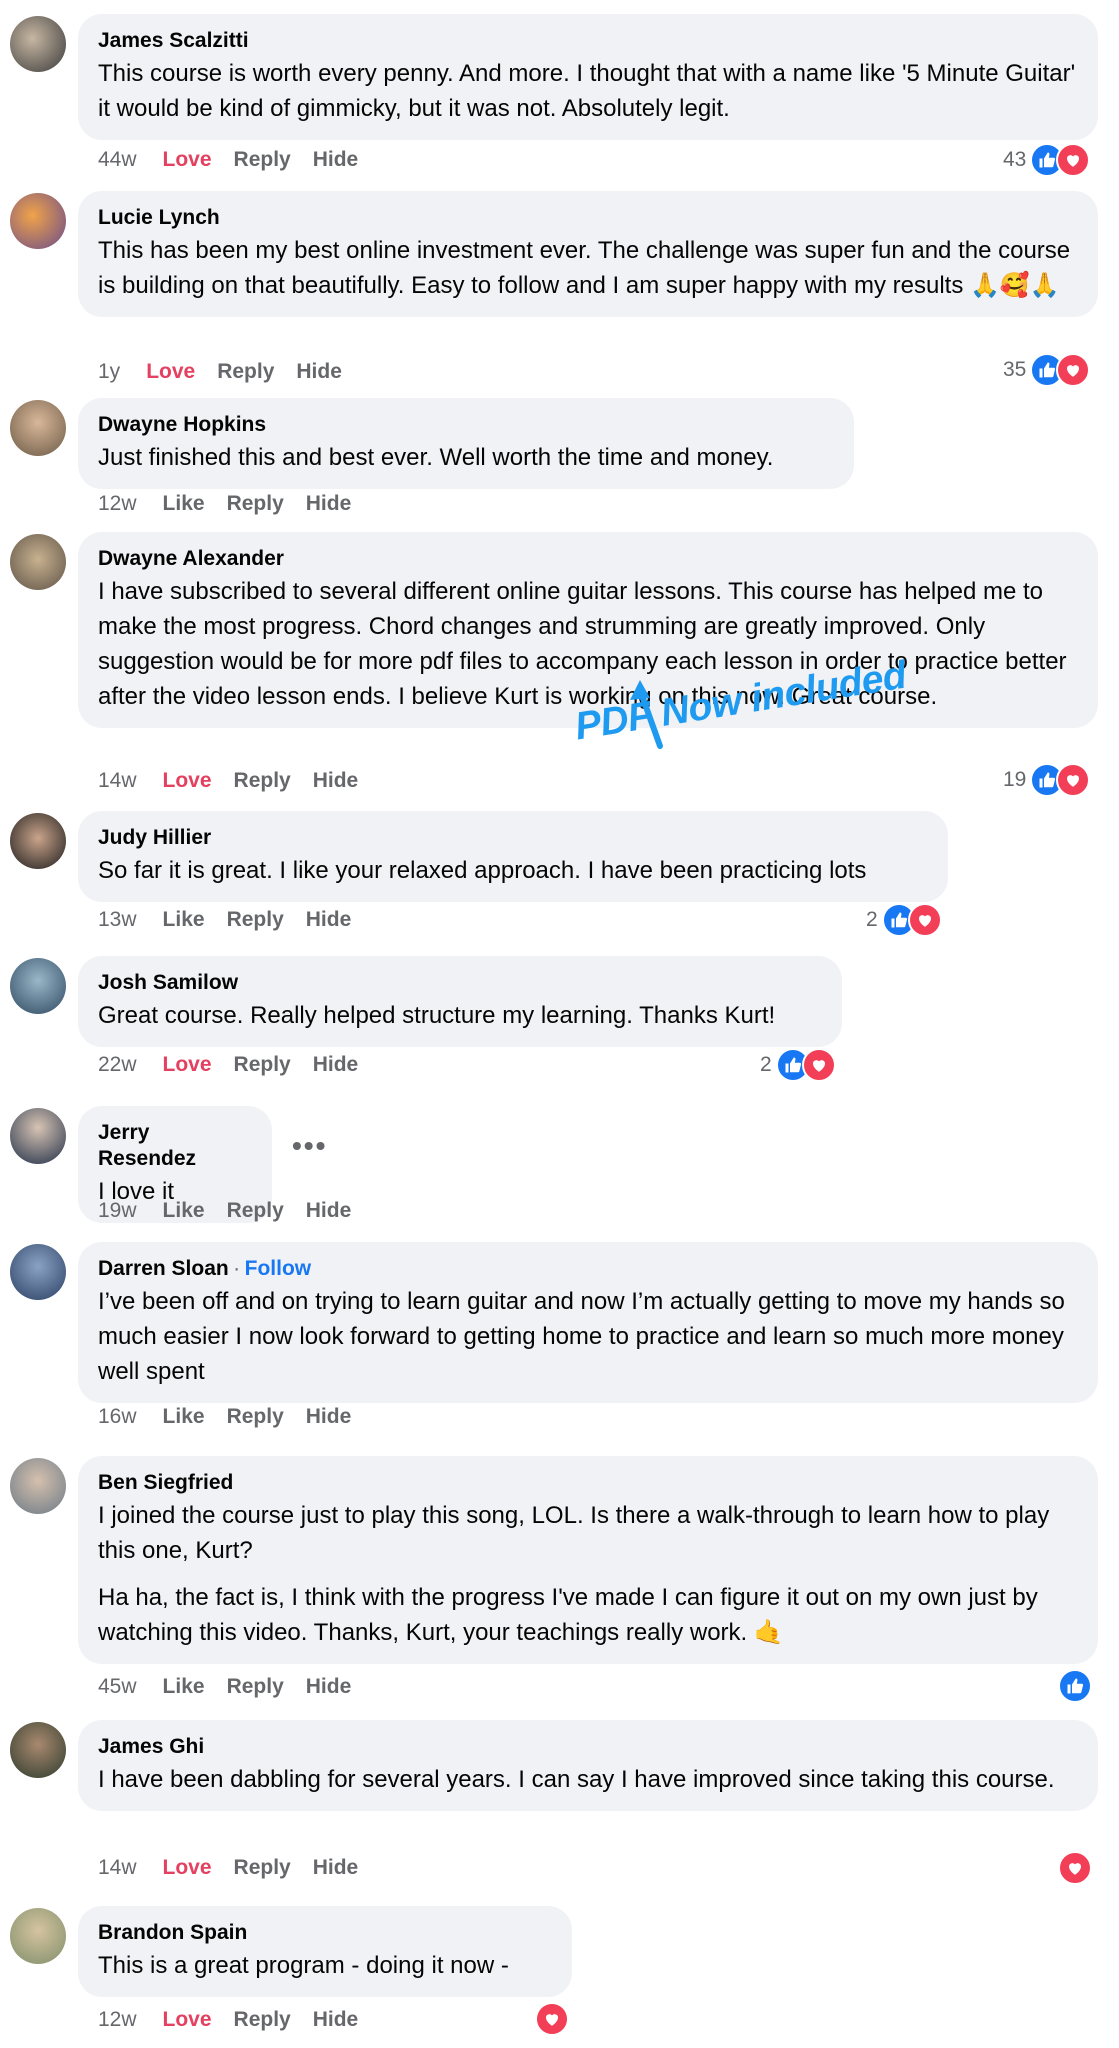 The height and width of the screenshot is (2048, 1119). I want to click on timestamp: 16w, so click(117, 1417).